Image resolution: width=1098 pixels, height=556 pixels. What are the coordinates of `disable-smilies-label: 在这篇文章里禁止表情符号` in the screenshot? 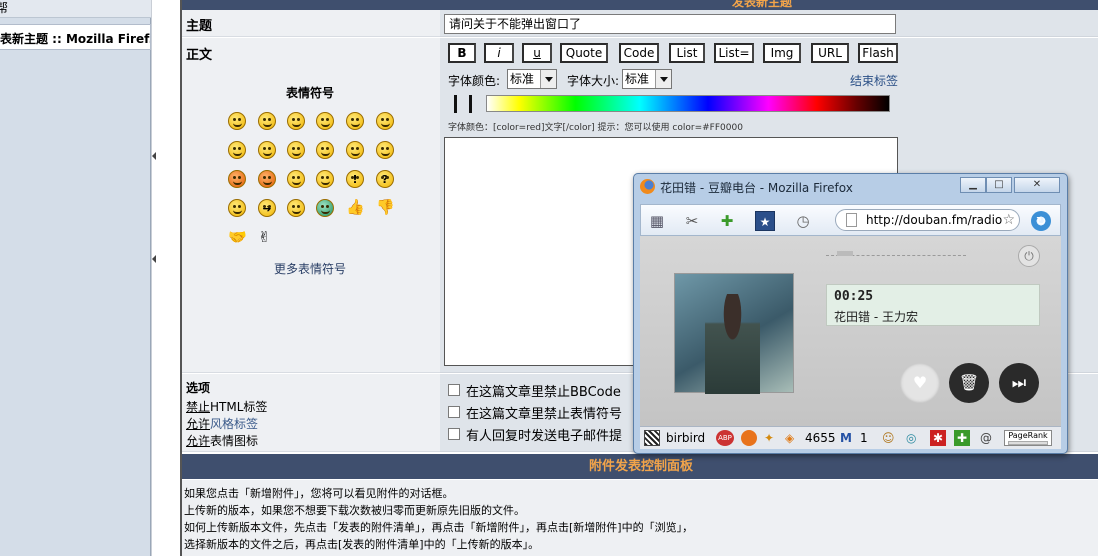 It's located at (544, 414).